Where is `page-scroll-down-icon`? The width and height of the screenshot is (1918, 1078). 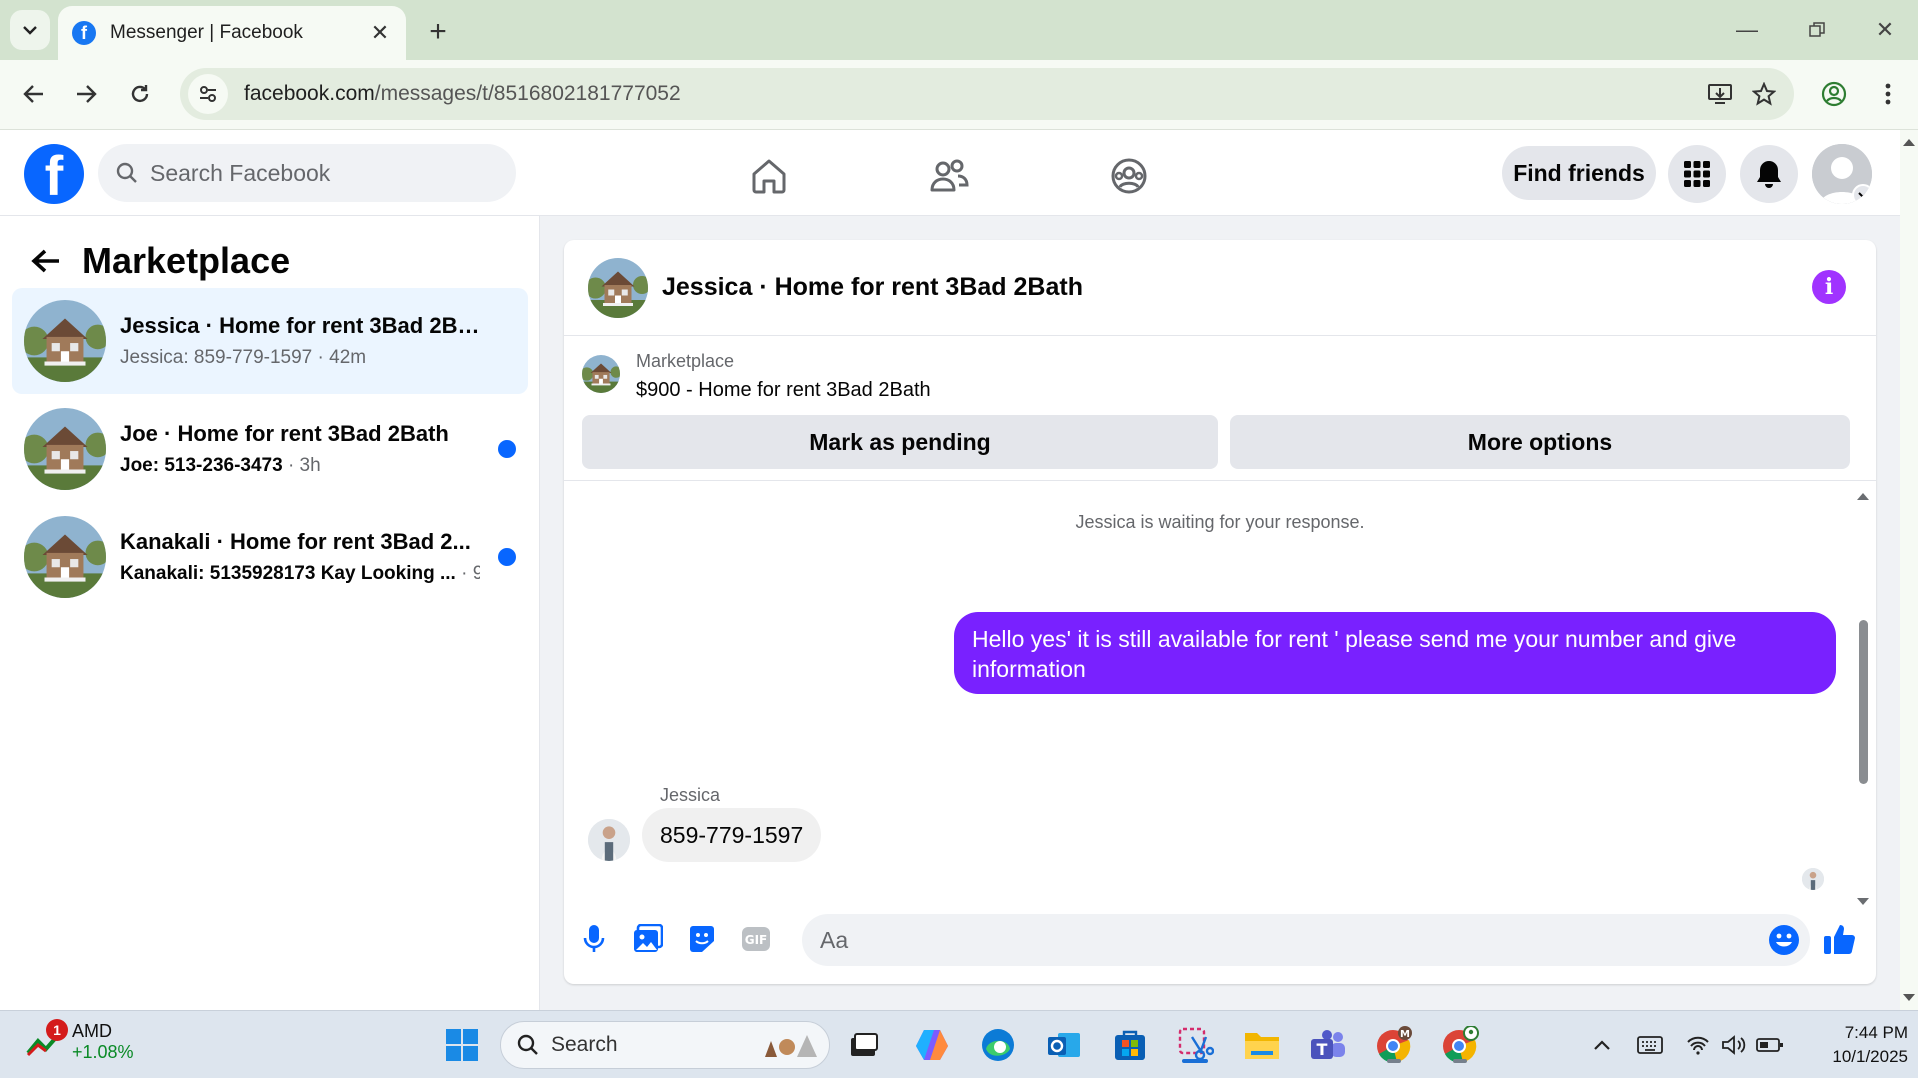
page-scroll-down-icon is located at coordinates (1909, 998).